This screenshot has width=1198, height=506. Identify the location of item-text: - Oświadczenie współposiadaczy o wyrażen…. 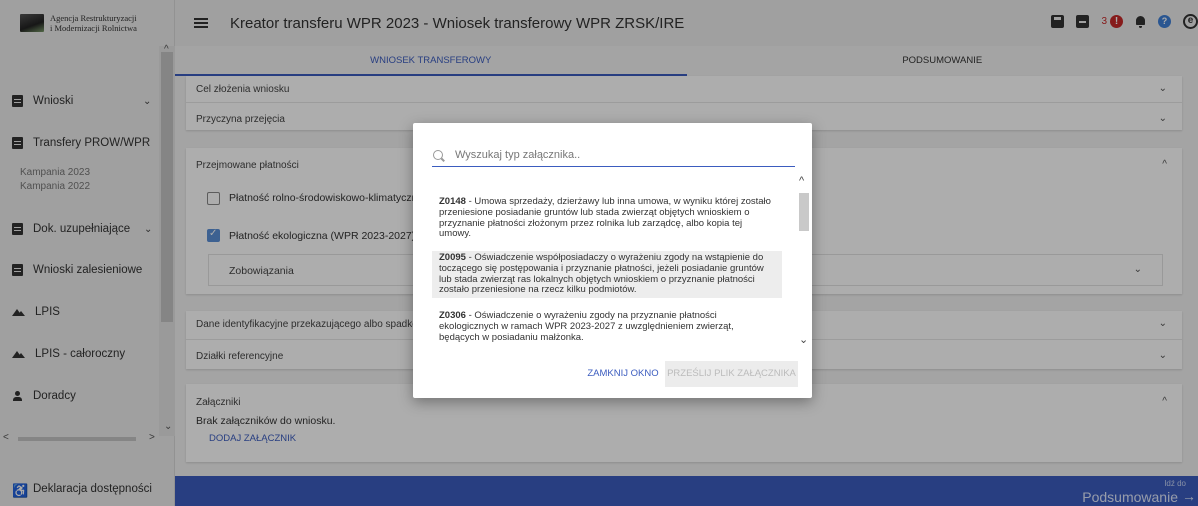
(601, 274).